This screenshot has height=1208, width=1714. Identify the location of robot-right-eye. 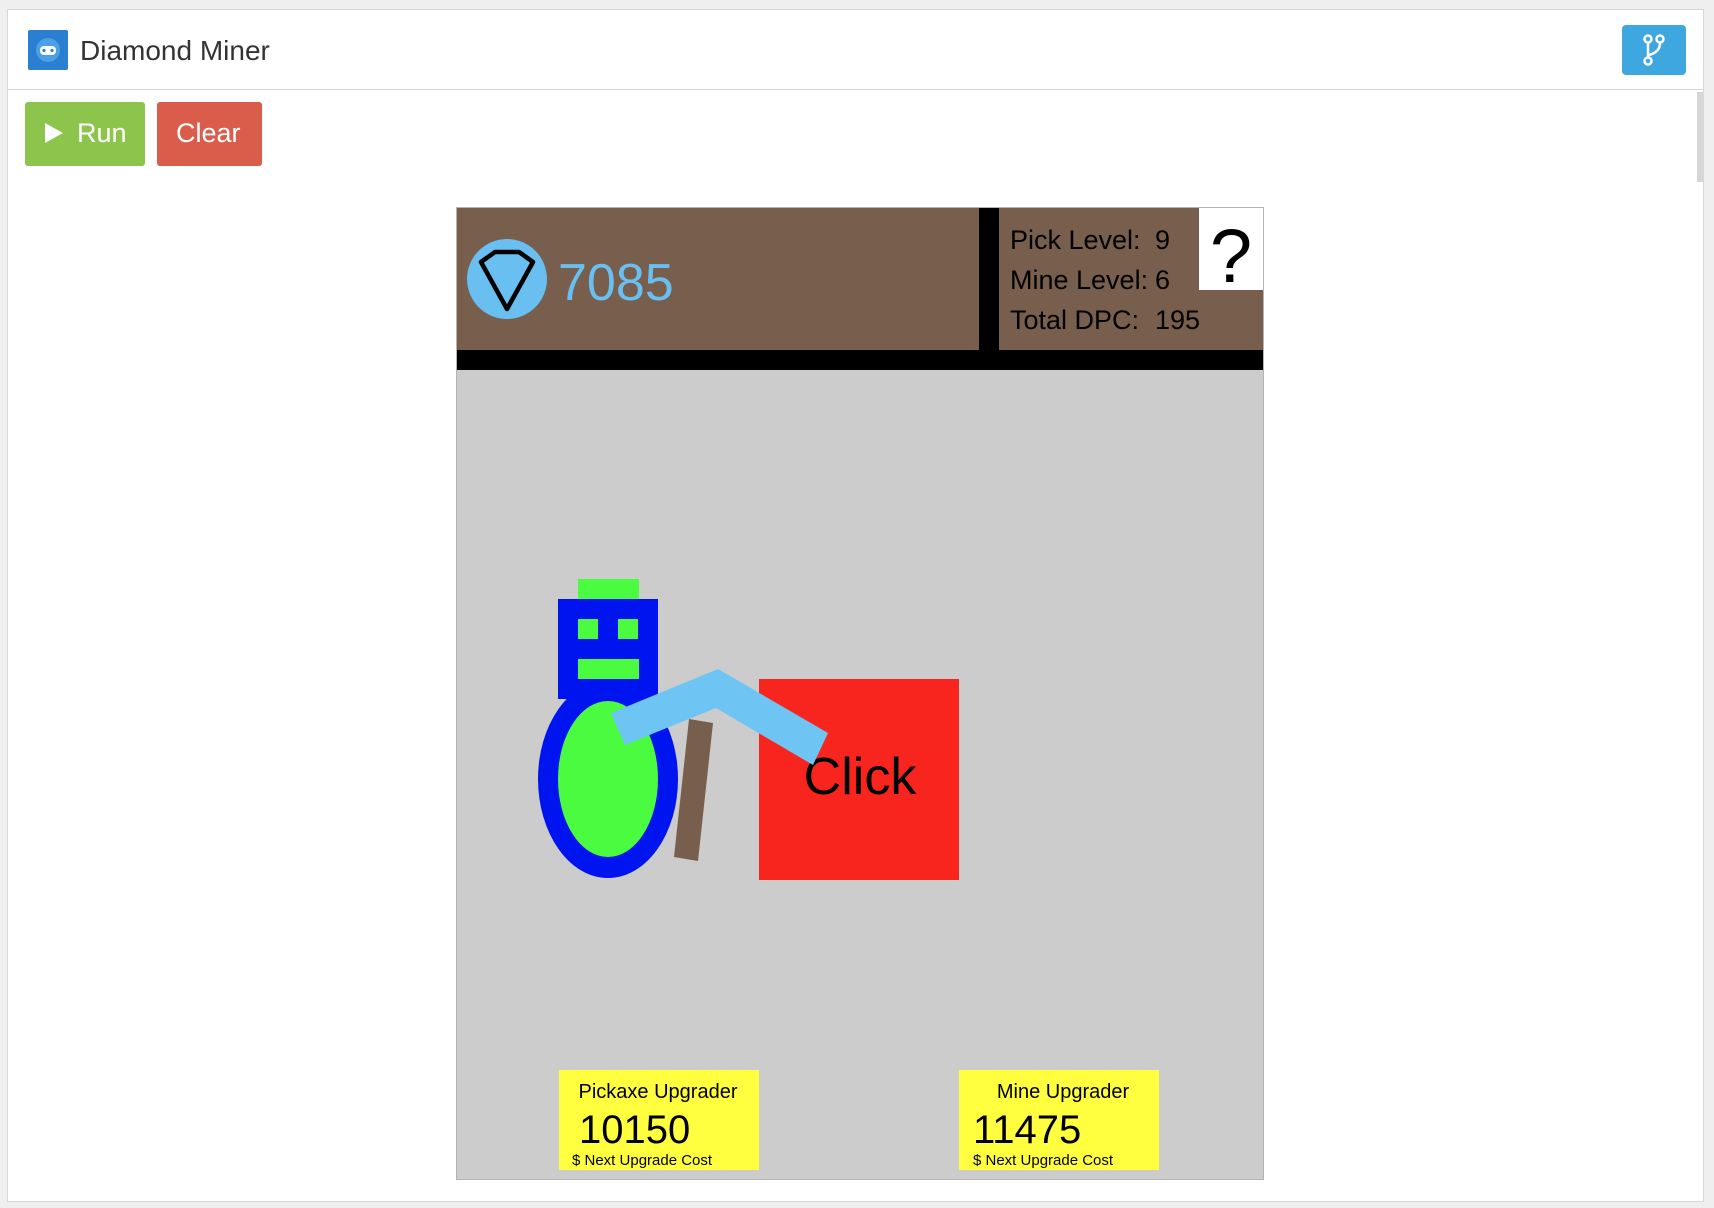
(628, 629).